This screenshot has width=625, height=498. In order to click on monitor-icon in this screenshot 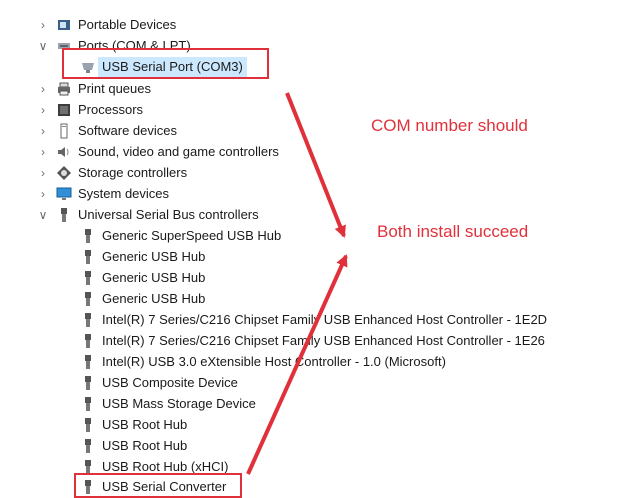, I will do `click(64, 194)`.